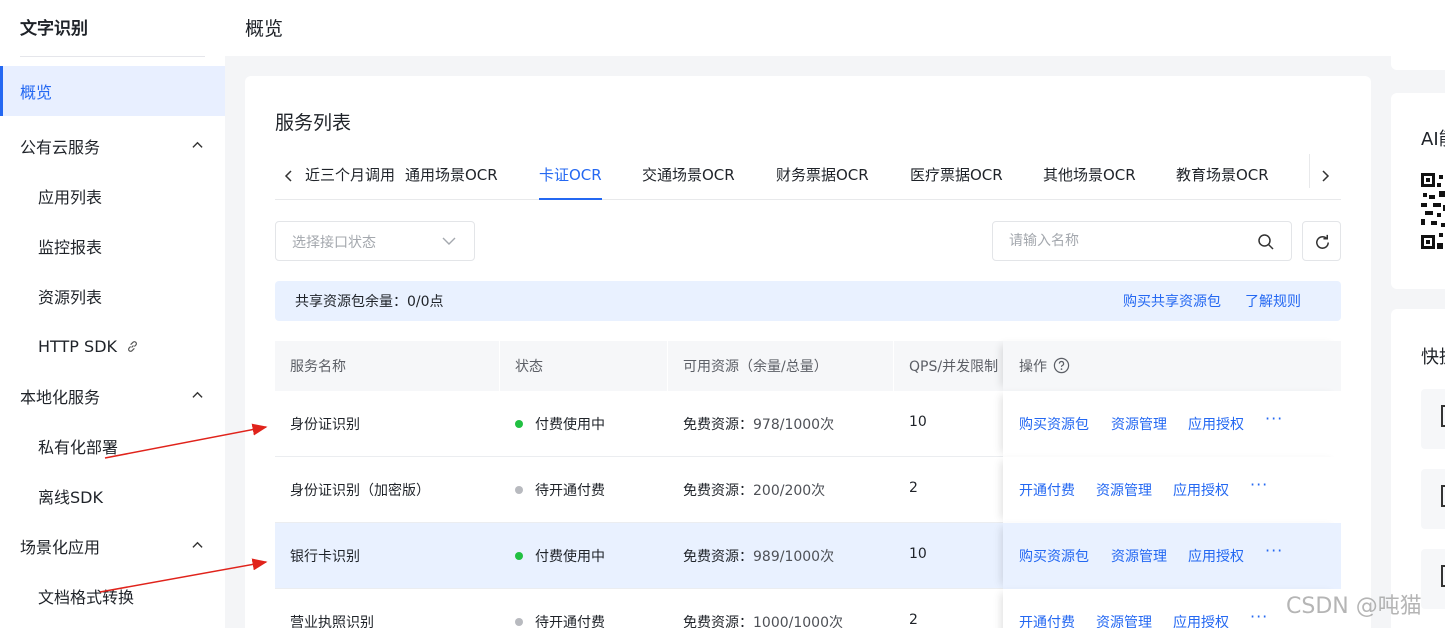 This screenshot has width=1445, height=628. What do you see at coordinates (289, 176) in the screenshot?
I see `chevron-left-icon` at bounding box center [289, 176].